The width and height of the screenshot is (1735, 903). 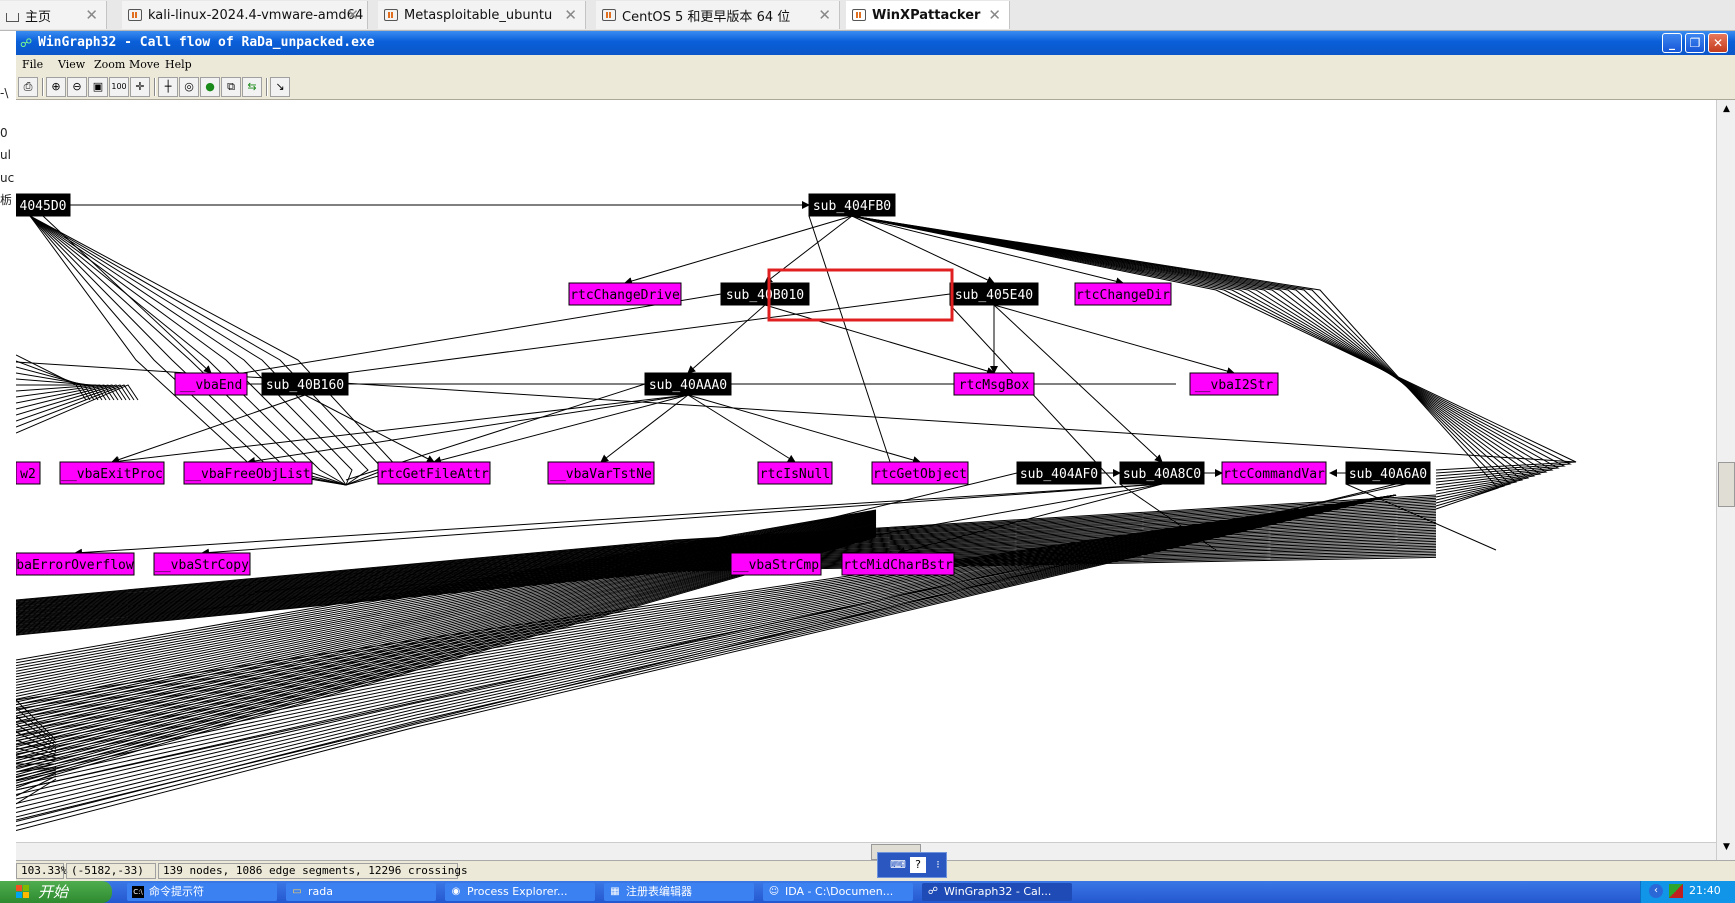 I want to click on vertical-scrollbar: ▲ ▼, so click(x=1725, y=480).